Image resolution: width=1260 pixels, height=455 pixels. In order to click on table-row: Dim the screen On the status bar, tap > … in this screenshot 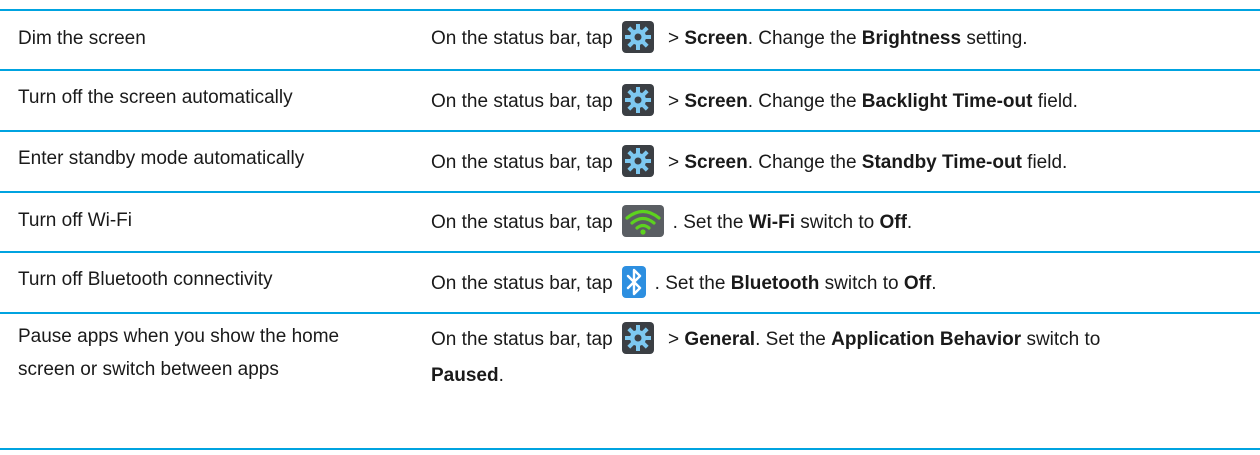, I will do `click(630, 39)`.